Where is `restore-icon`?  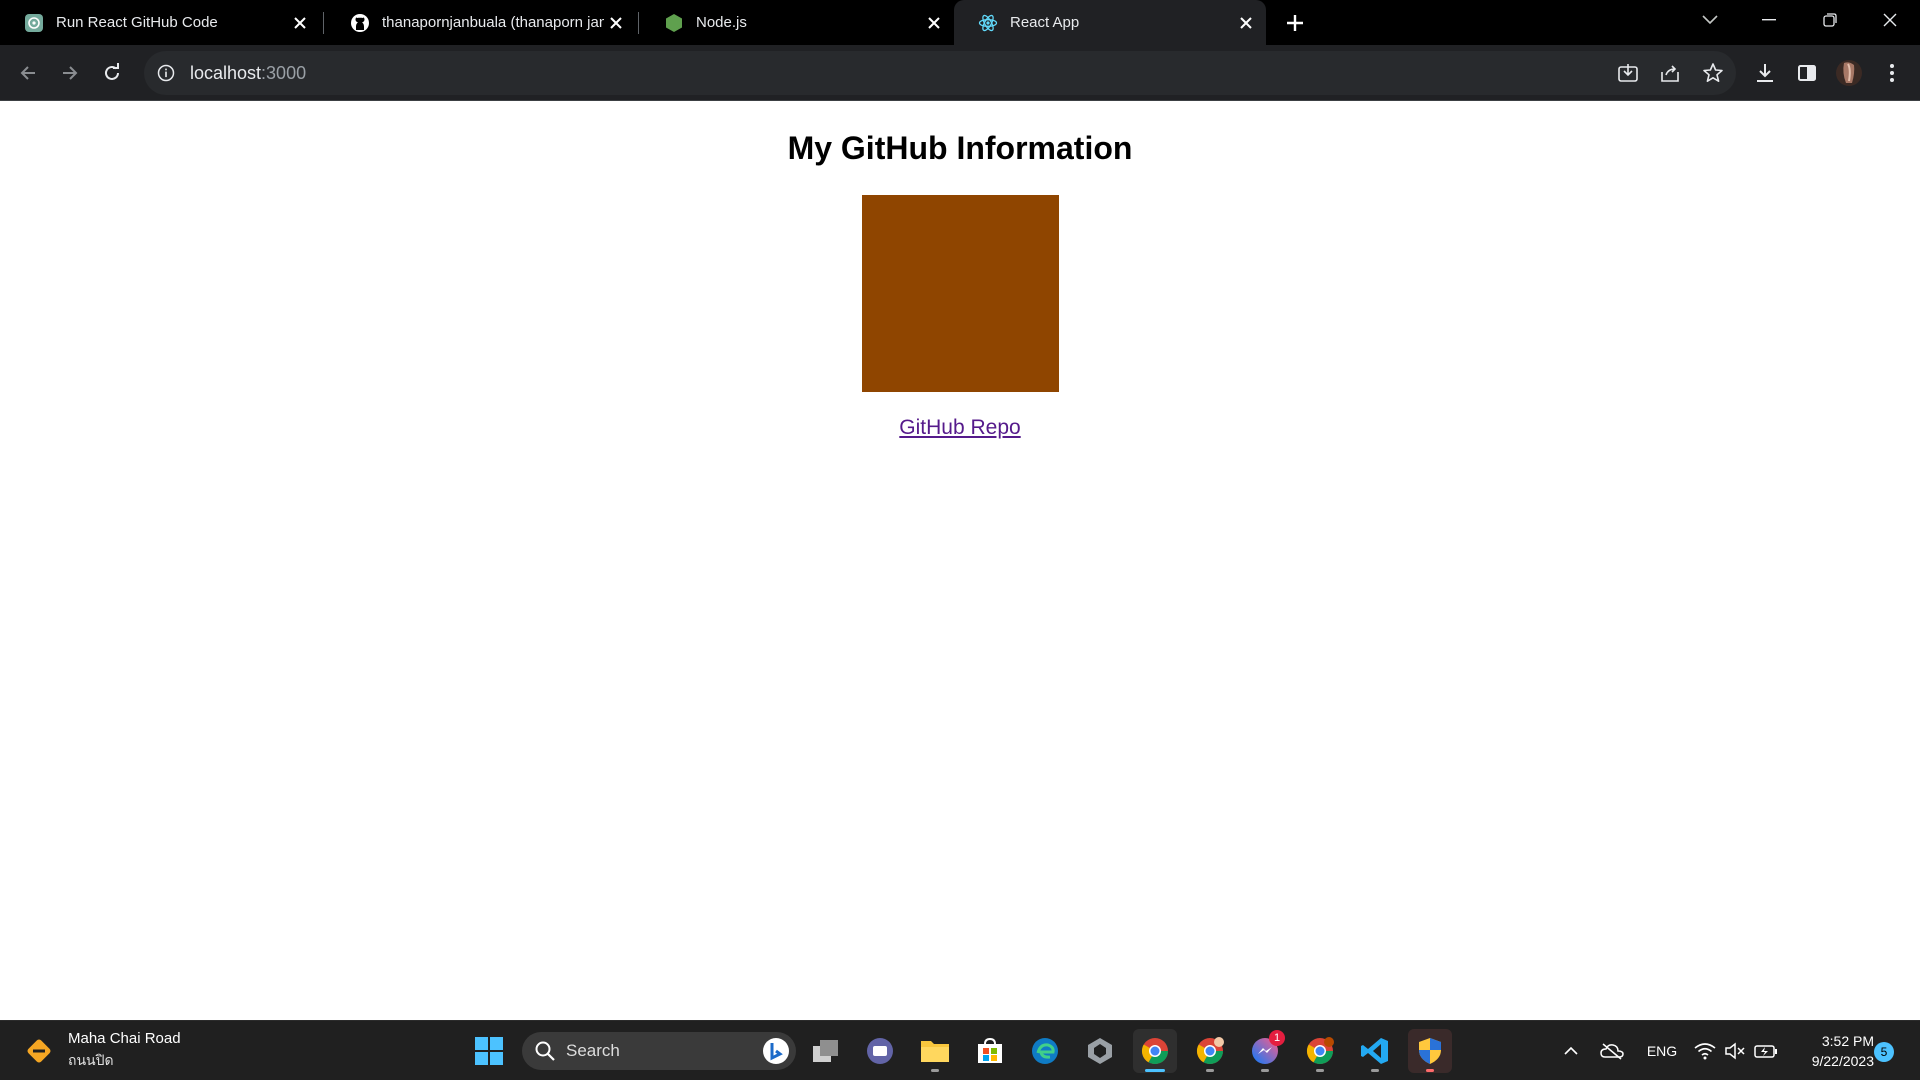 restore-icon is located at coordinates (1830, 20).